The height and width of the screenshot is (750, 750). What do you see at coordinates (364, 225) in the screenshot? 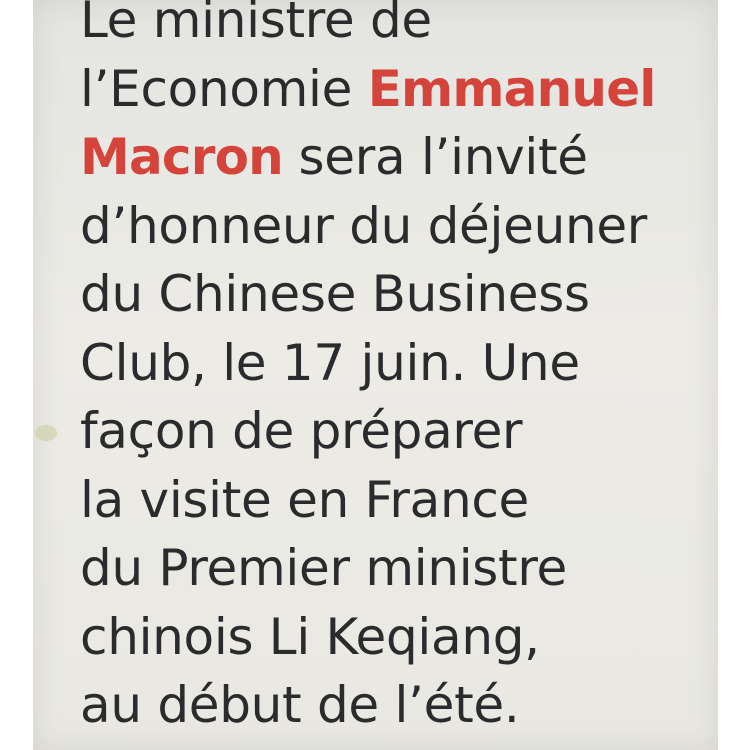
I see `line-text: d’honneur du déjeuner` at bounding box center [364, 225].